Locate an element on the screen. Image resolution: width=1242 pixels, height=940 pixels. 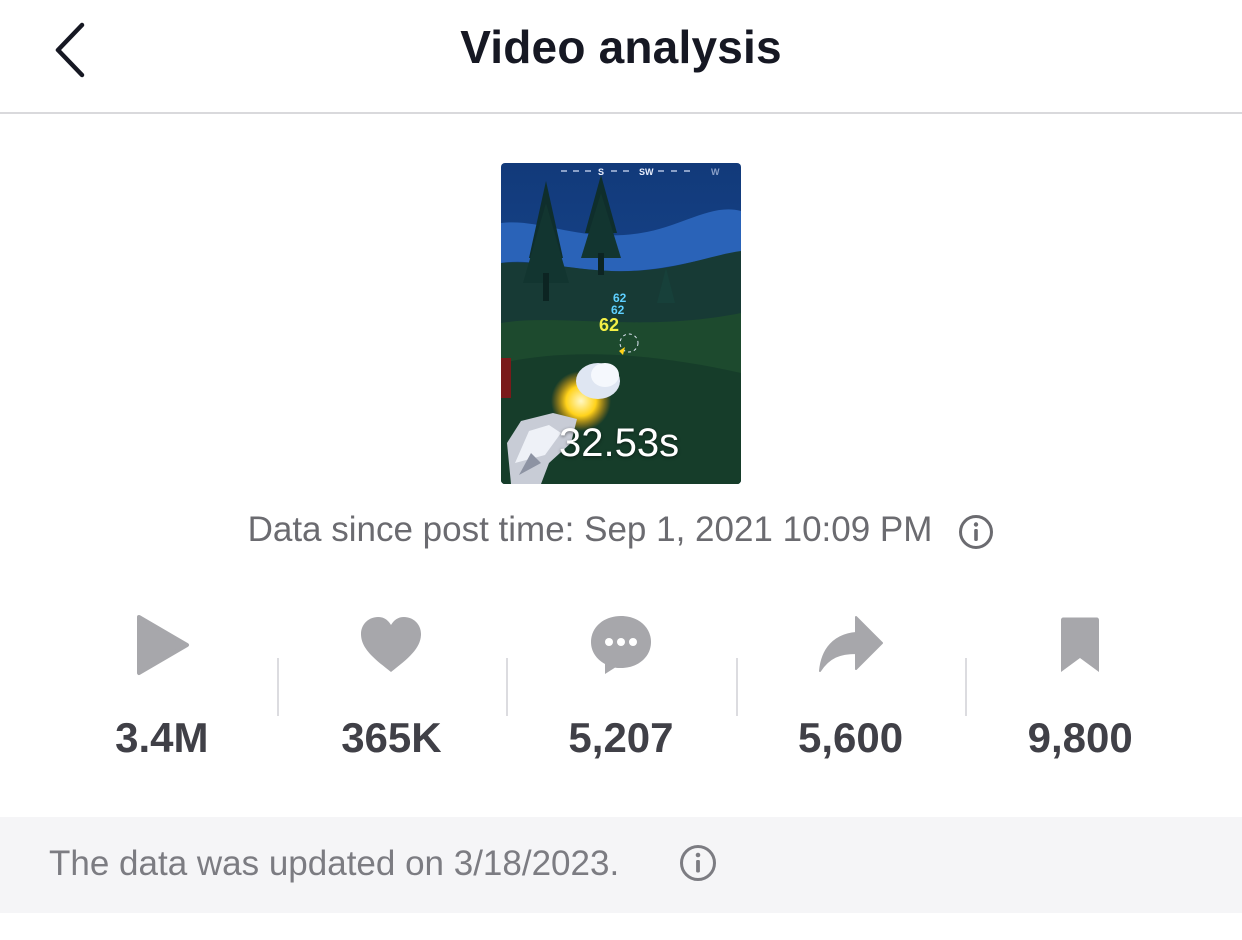
comments-count: 5,207 is located at coordinates (621, 737).